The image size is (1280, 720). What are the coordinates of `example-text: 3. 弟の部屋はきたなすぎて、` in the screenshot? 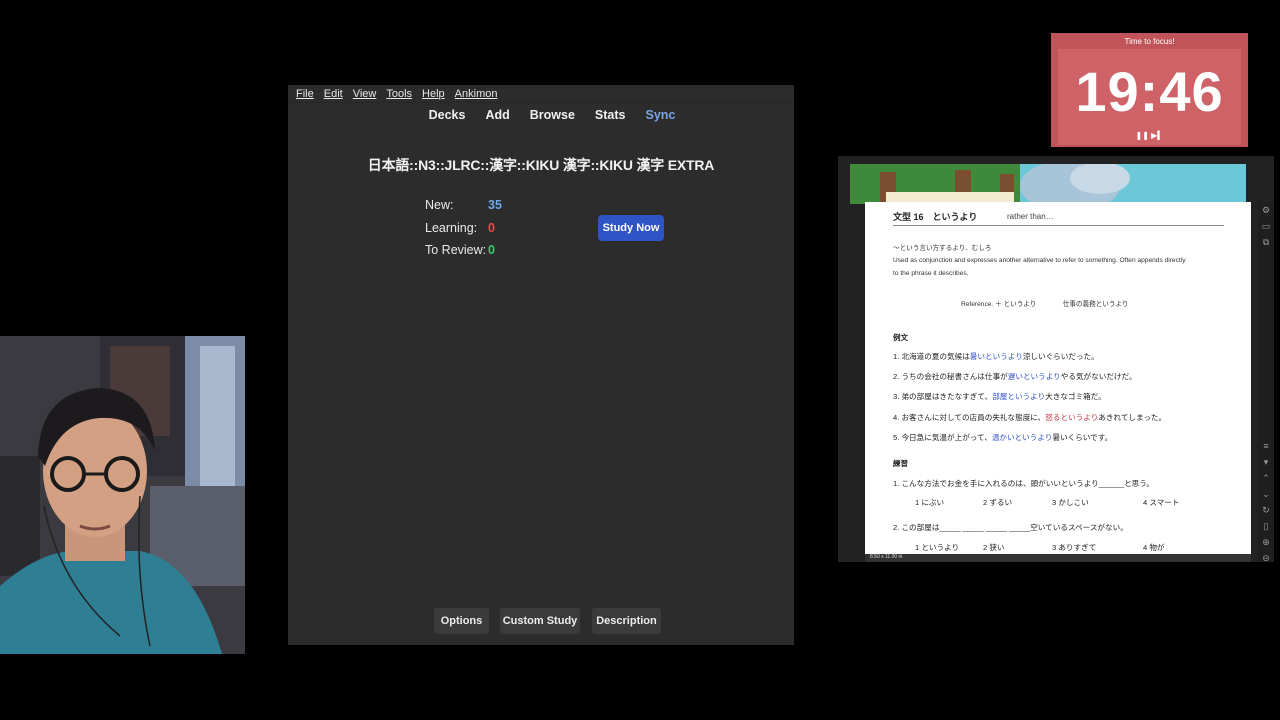 It's located at (943, 396).